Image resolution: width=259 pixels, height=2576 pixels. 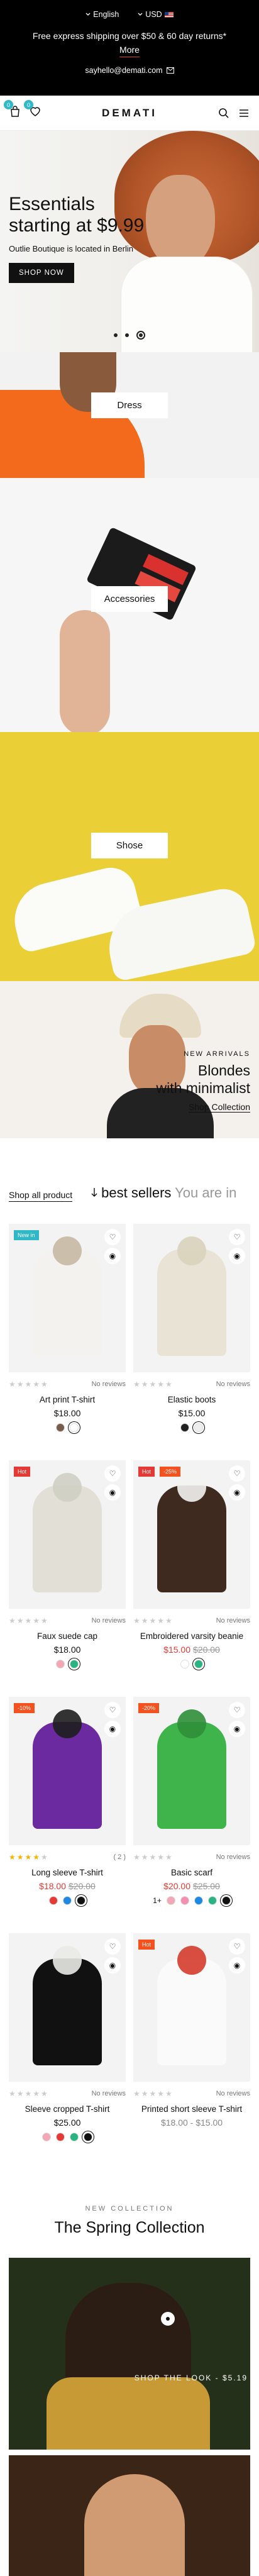 I want to click on shop-the-look-link: SHOP THE LOOK - $5.19, so click(x=191, y=2377).